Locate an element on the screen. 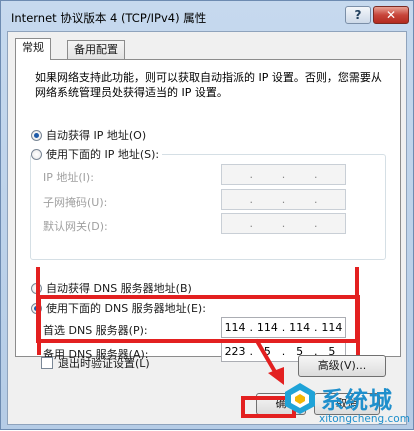  validate-on-exit-checkbox is located at coordinates (47, 363).